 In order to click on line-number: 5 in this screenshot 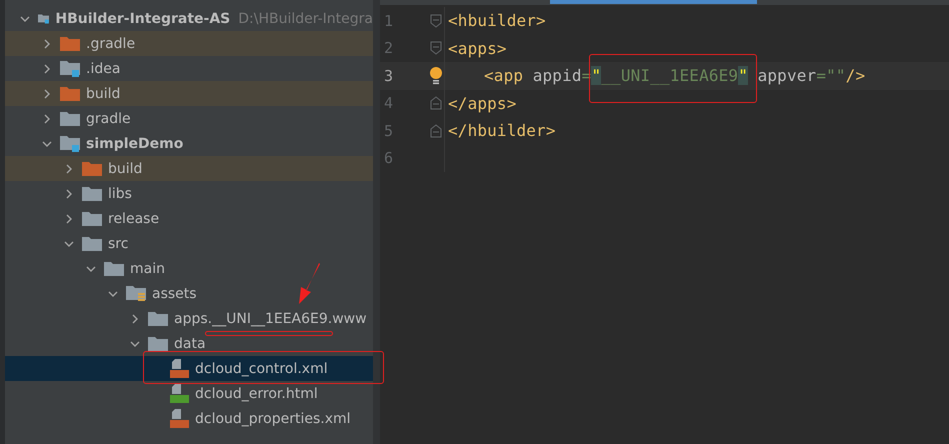, I will do `click(388, 131)`.